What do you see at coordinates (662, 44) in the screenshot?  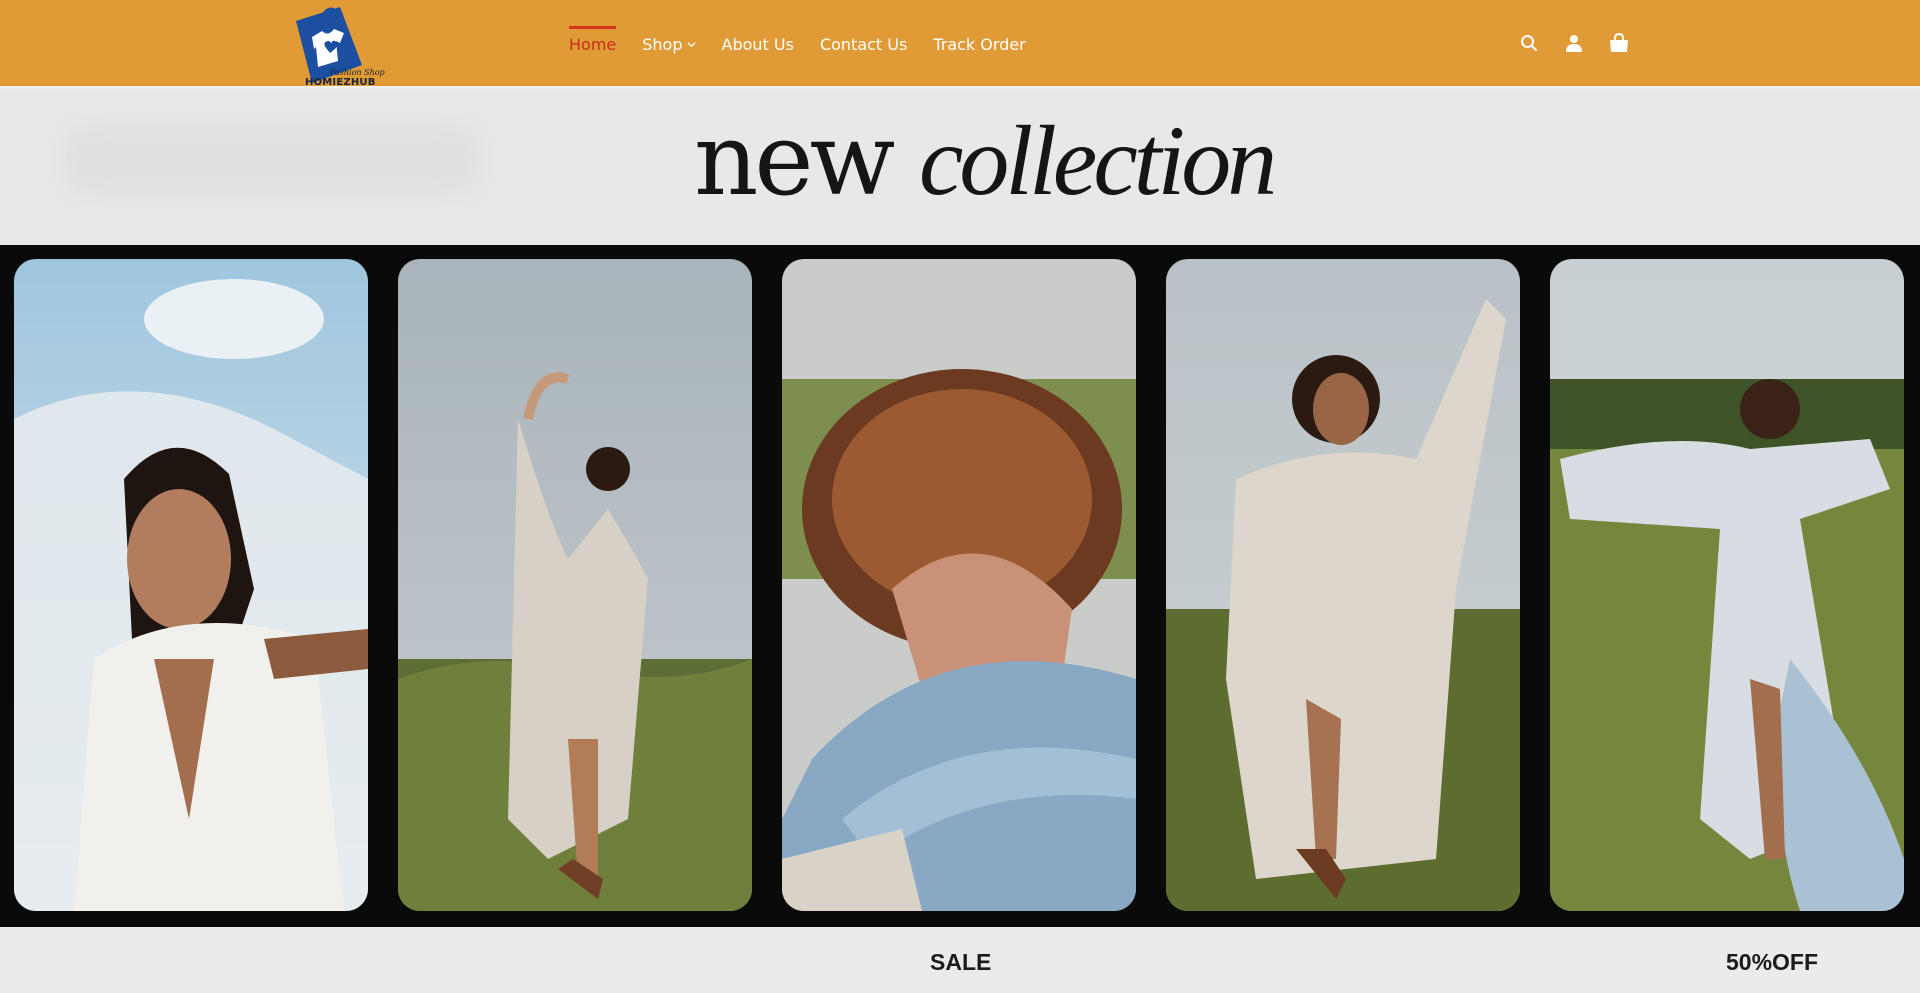 I see `nav-item-label: Shop` at bounding box center [662, 44].